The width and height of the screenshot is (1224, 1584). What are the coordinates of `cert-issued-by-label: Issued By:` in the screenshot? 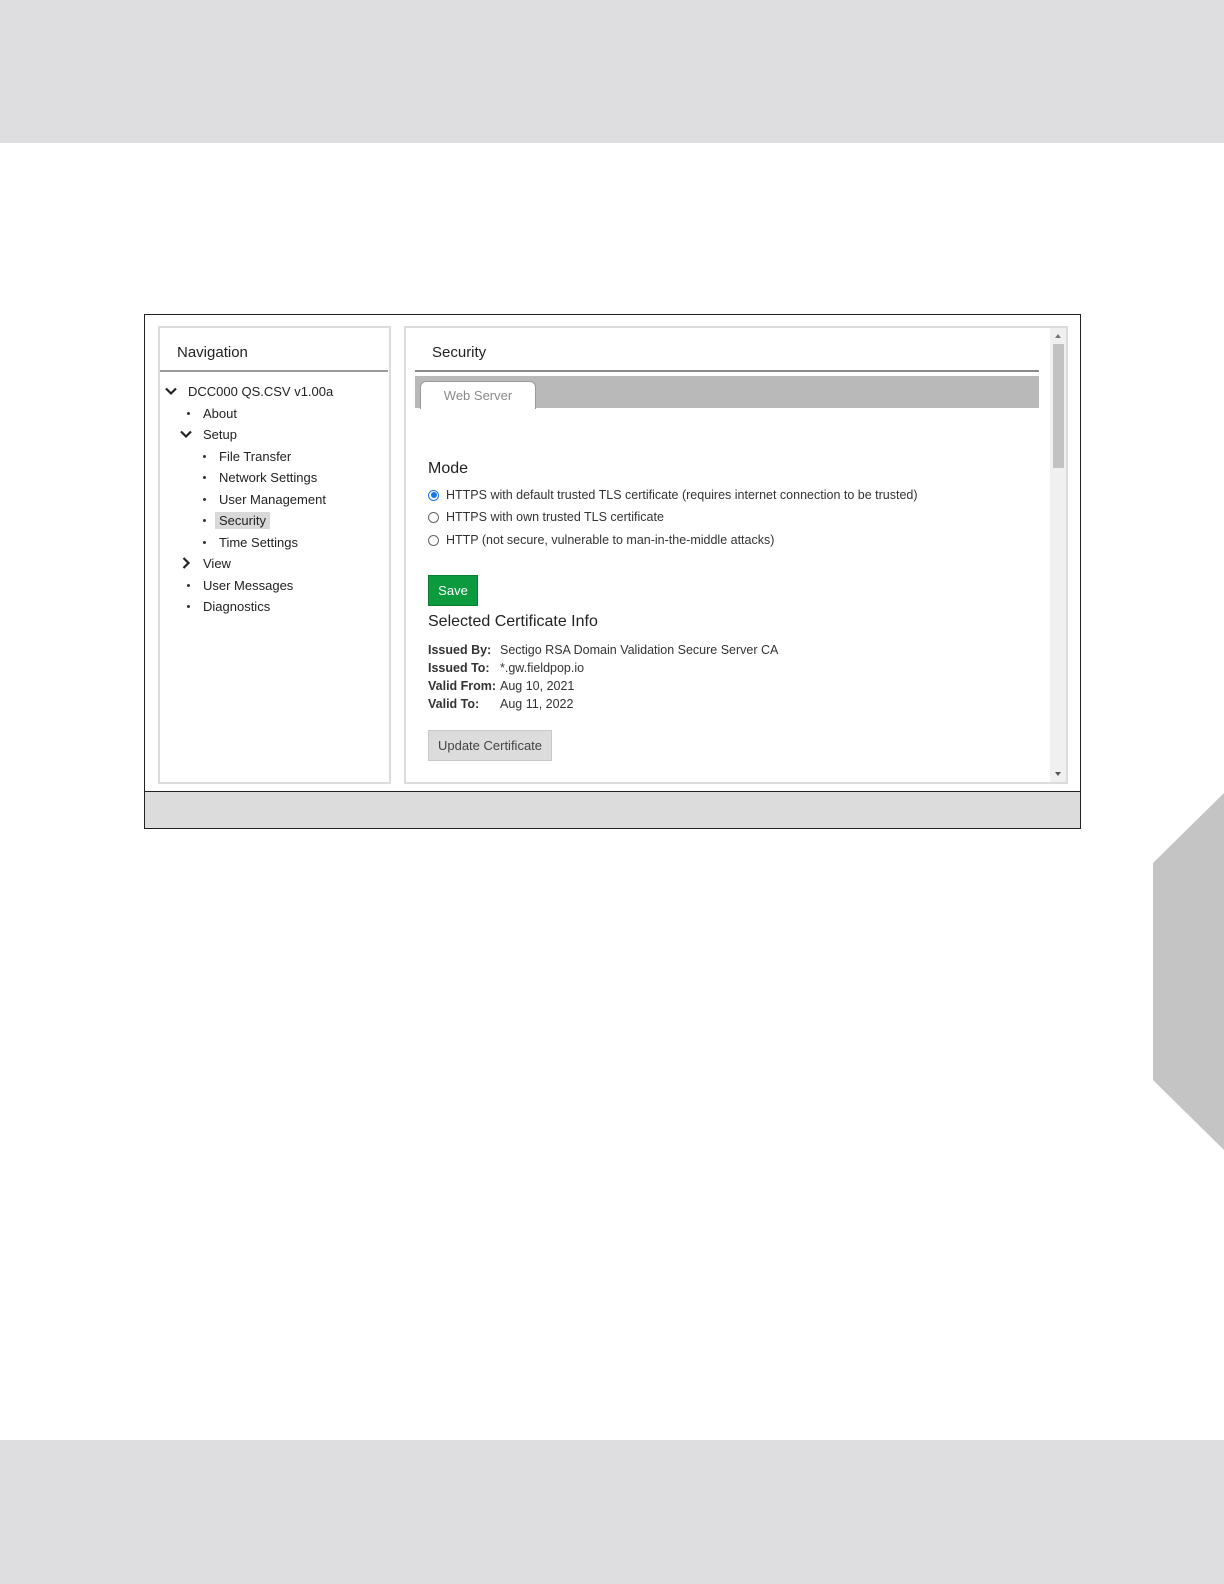 It's located at (460, 649).